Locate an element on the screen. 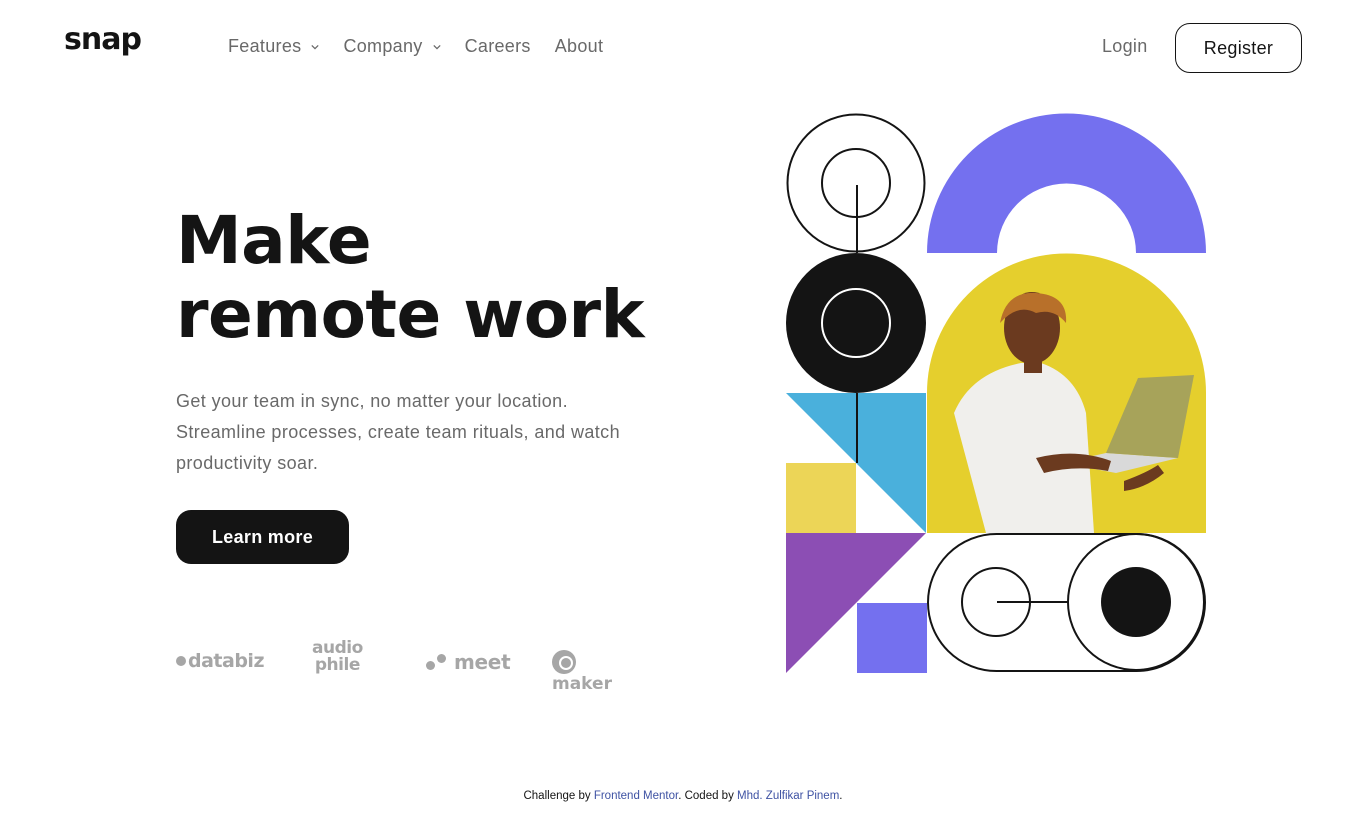 This screenshot has height=822, width=1366. main-nav: Features Company Careers About is located at coordinates (427, 46).